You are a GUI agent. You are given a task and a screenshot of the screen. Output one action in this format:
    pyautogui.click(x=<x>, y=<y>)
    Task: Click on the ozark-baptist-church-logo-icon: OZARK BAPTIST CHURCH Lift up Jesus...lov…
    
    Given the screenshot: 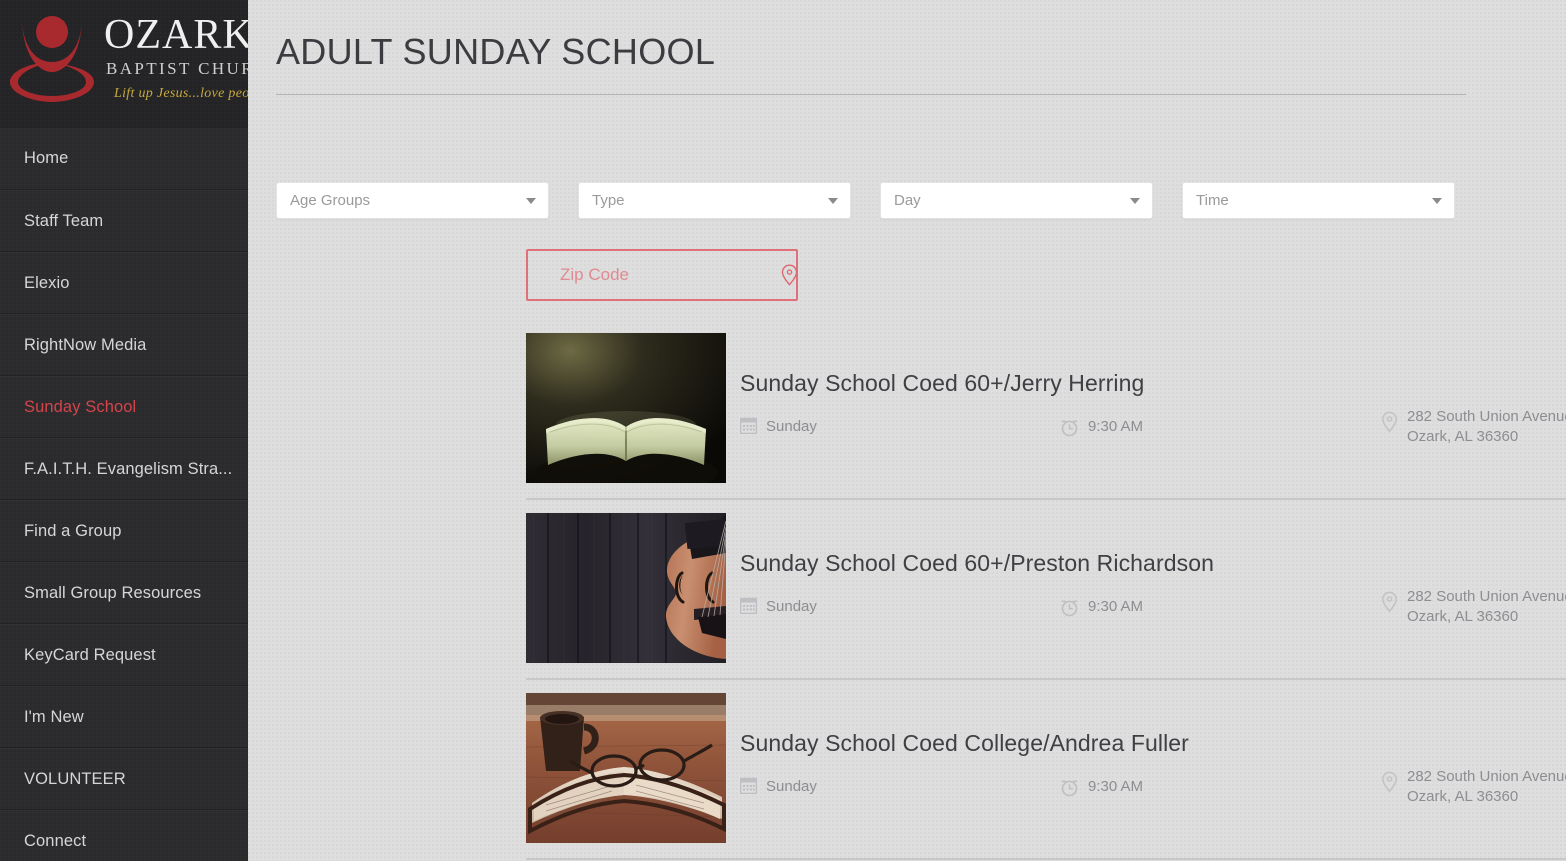 What is the action you would take?
    pyautogui.click(x=129, y=57)
    